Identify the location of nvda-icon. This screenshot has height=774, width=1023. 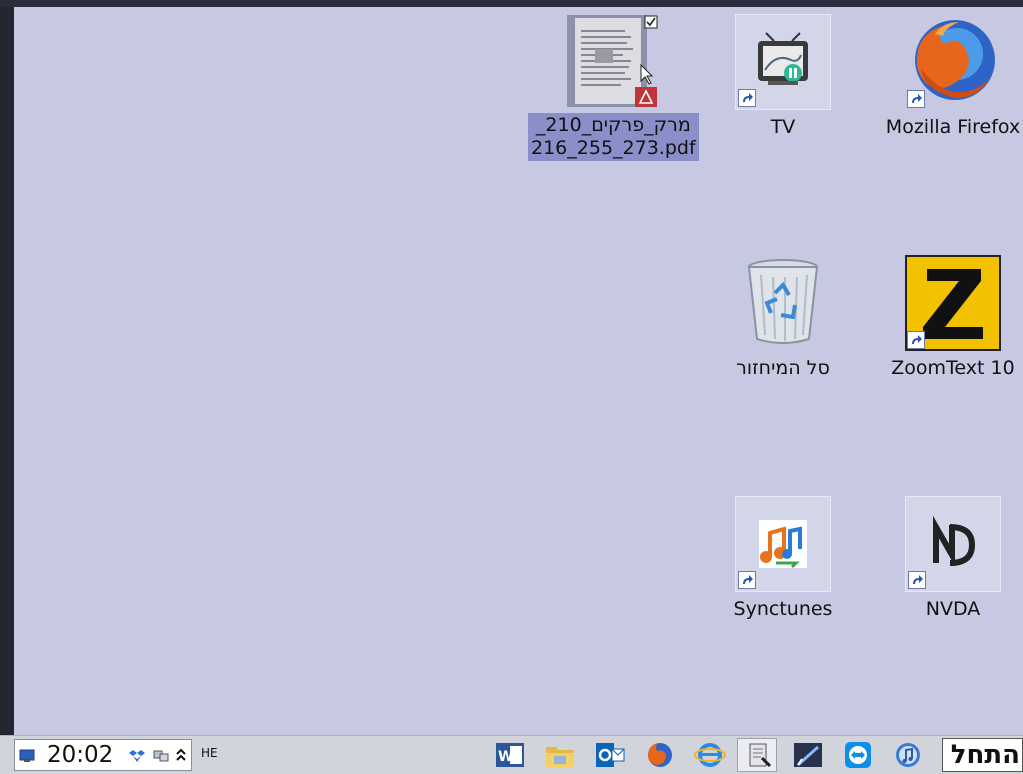
(953, 544).